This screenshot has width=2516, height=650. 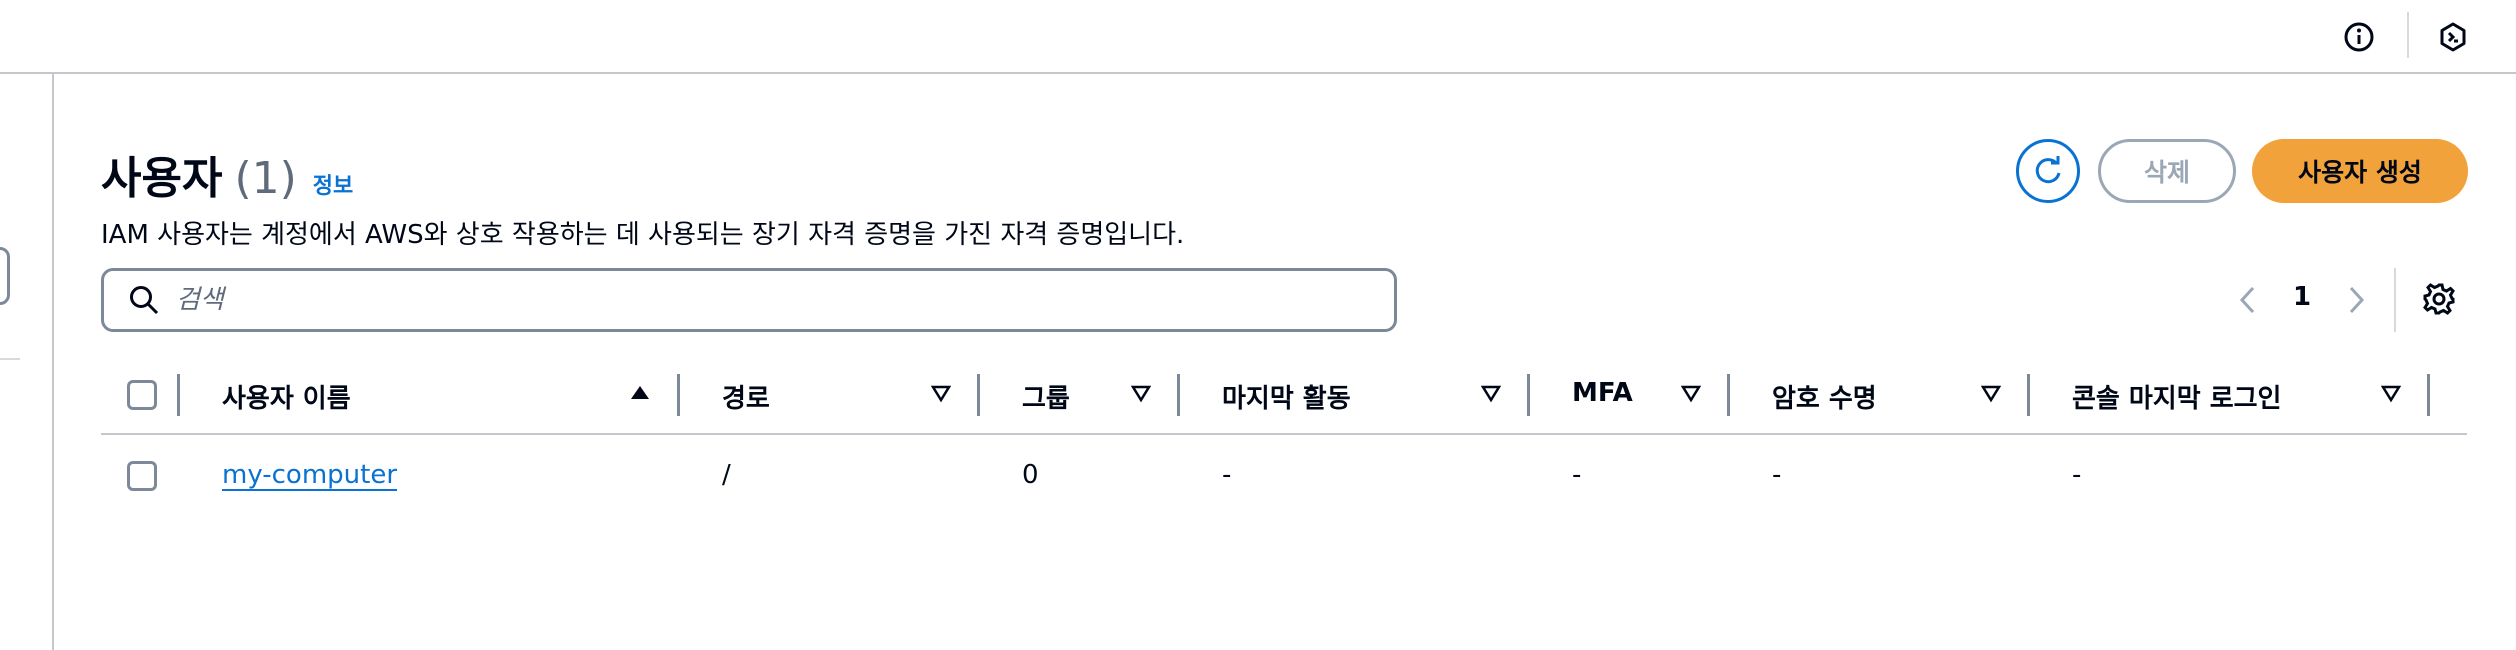 I want to click on search-icon, so click(x=145, y=300).